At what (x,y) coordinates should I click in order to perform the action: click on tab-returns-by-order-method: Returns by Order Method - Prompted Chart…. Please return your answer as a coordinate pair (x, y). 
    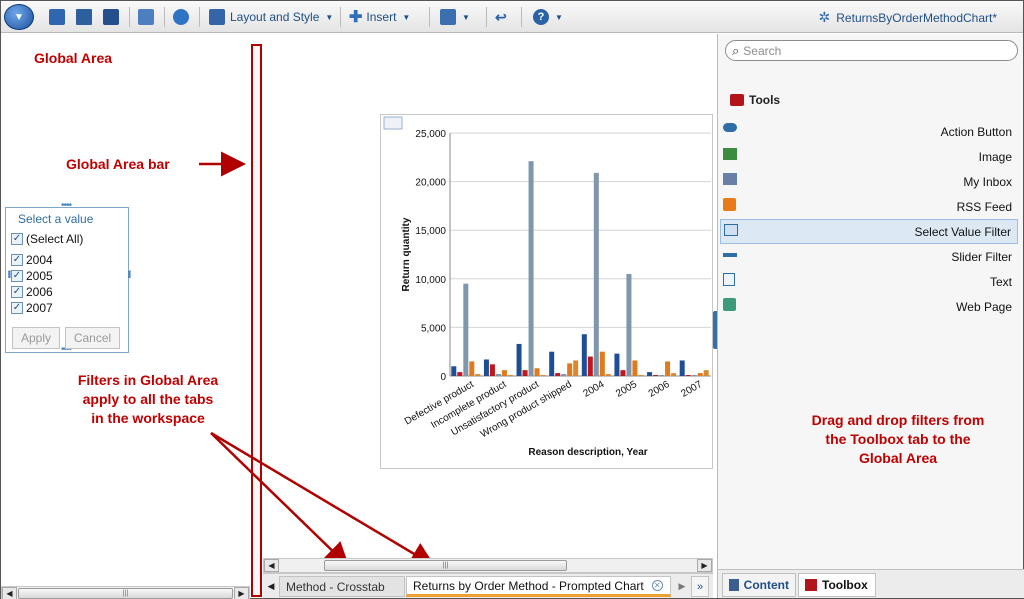
    Looking at the image, I should click on (538, 586).